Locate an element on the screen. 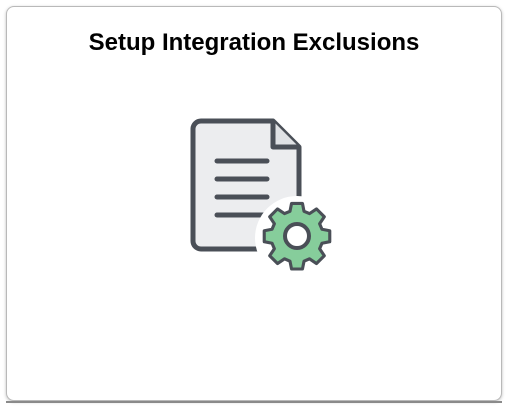 The image size is (510, 407). document-gear-icon is located at coordinates (261, 195).